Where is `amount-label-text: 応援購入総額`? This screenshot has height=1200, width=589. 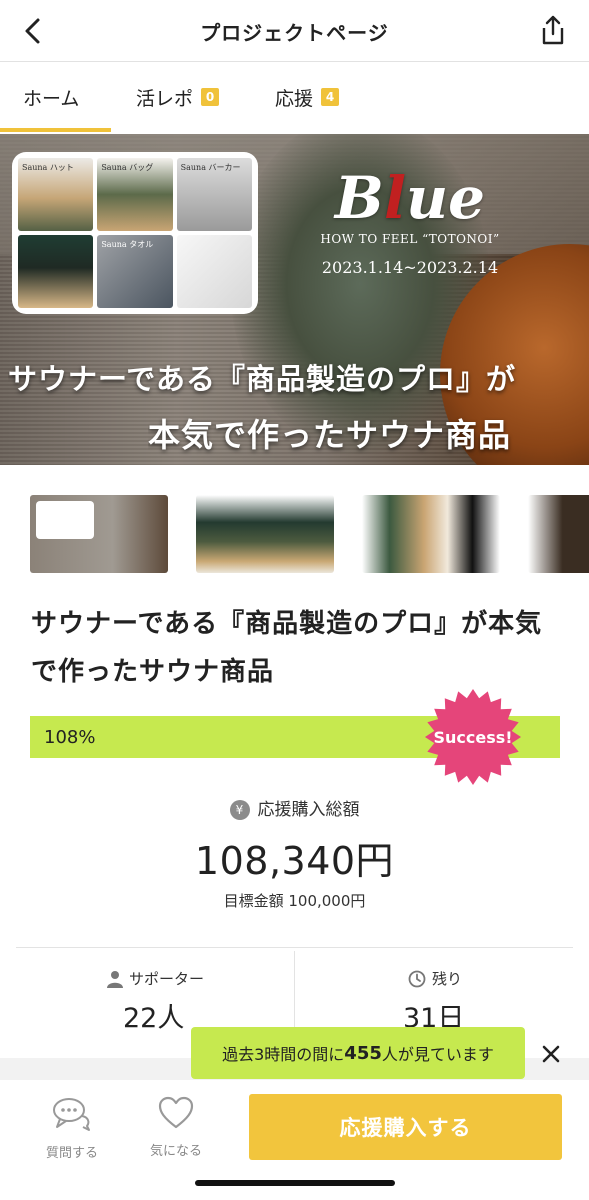
amount-label-text: 応援購入総額 is located at coordinates (308, 810).